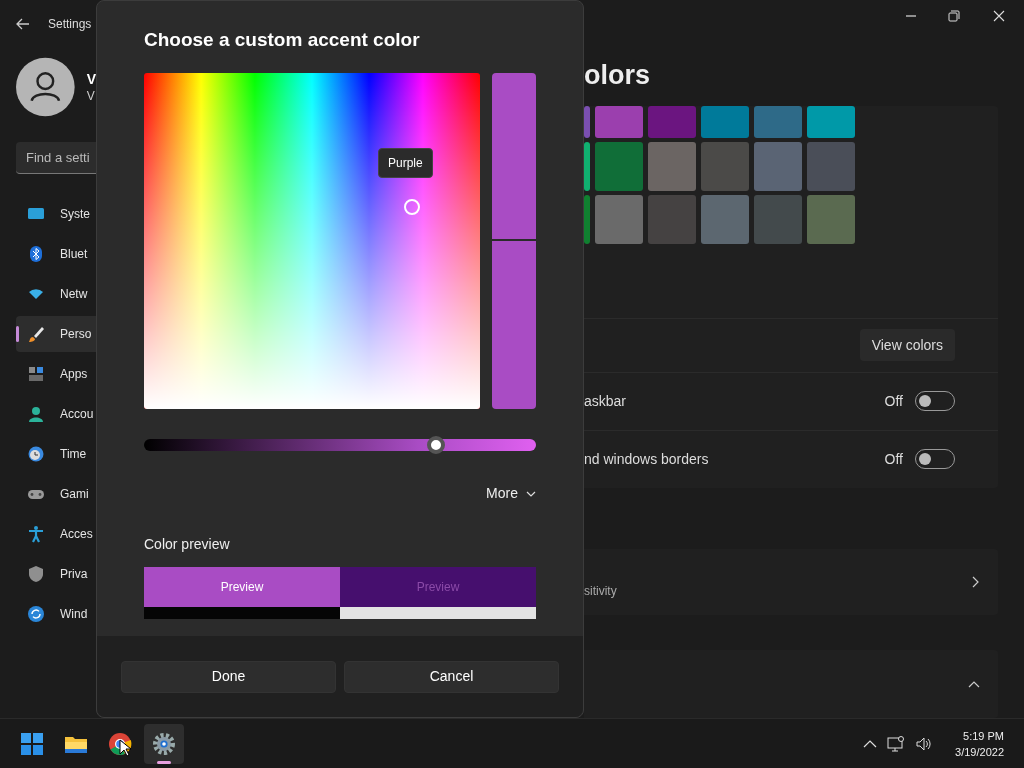  I want to click on color-picker-handle, so click(412, 207).